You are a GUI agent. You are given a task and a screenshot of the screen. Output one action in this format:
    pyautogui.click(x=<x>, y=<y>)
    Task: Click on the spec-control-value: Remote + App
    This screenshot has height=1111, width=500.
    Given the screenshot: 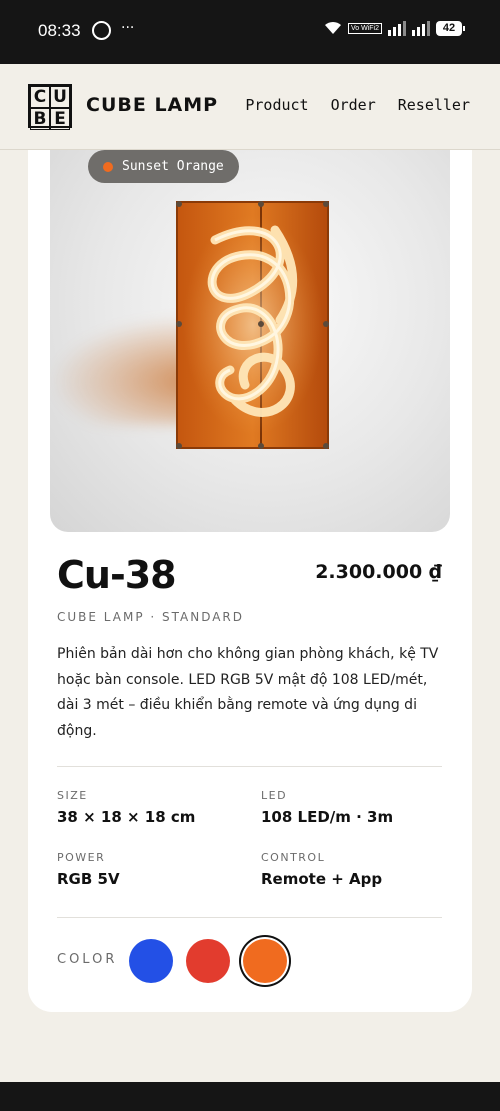 What is the action you would take?
    pyautogui.click(x=322, y=879)
    